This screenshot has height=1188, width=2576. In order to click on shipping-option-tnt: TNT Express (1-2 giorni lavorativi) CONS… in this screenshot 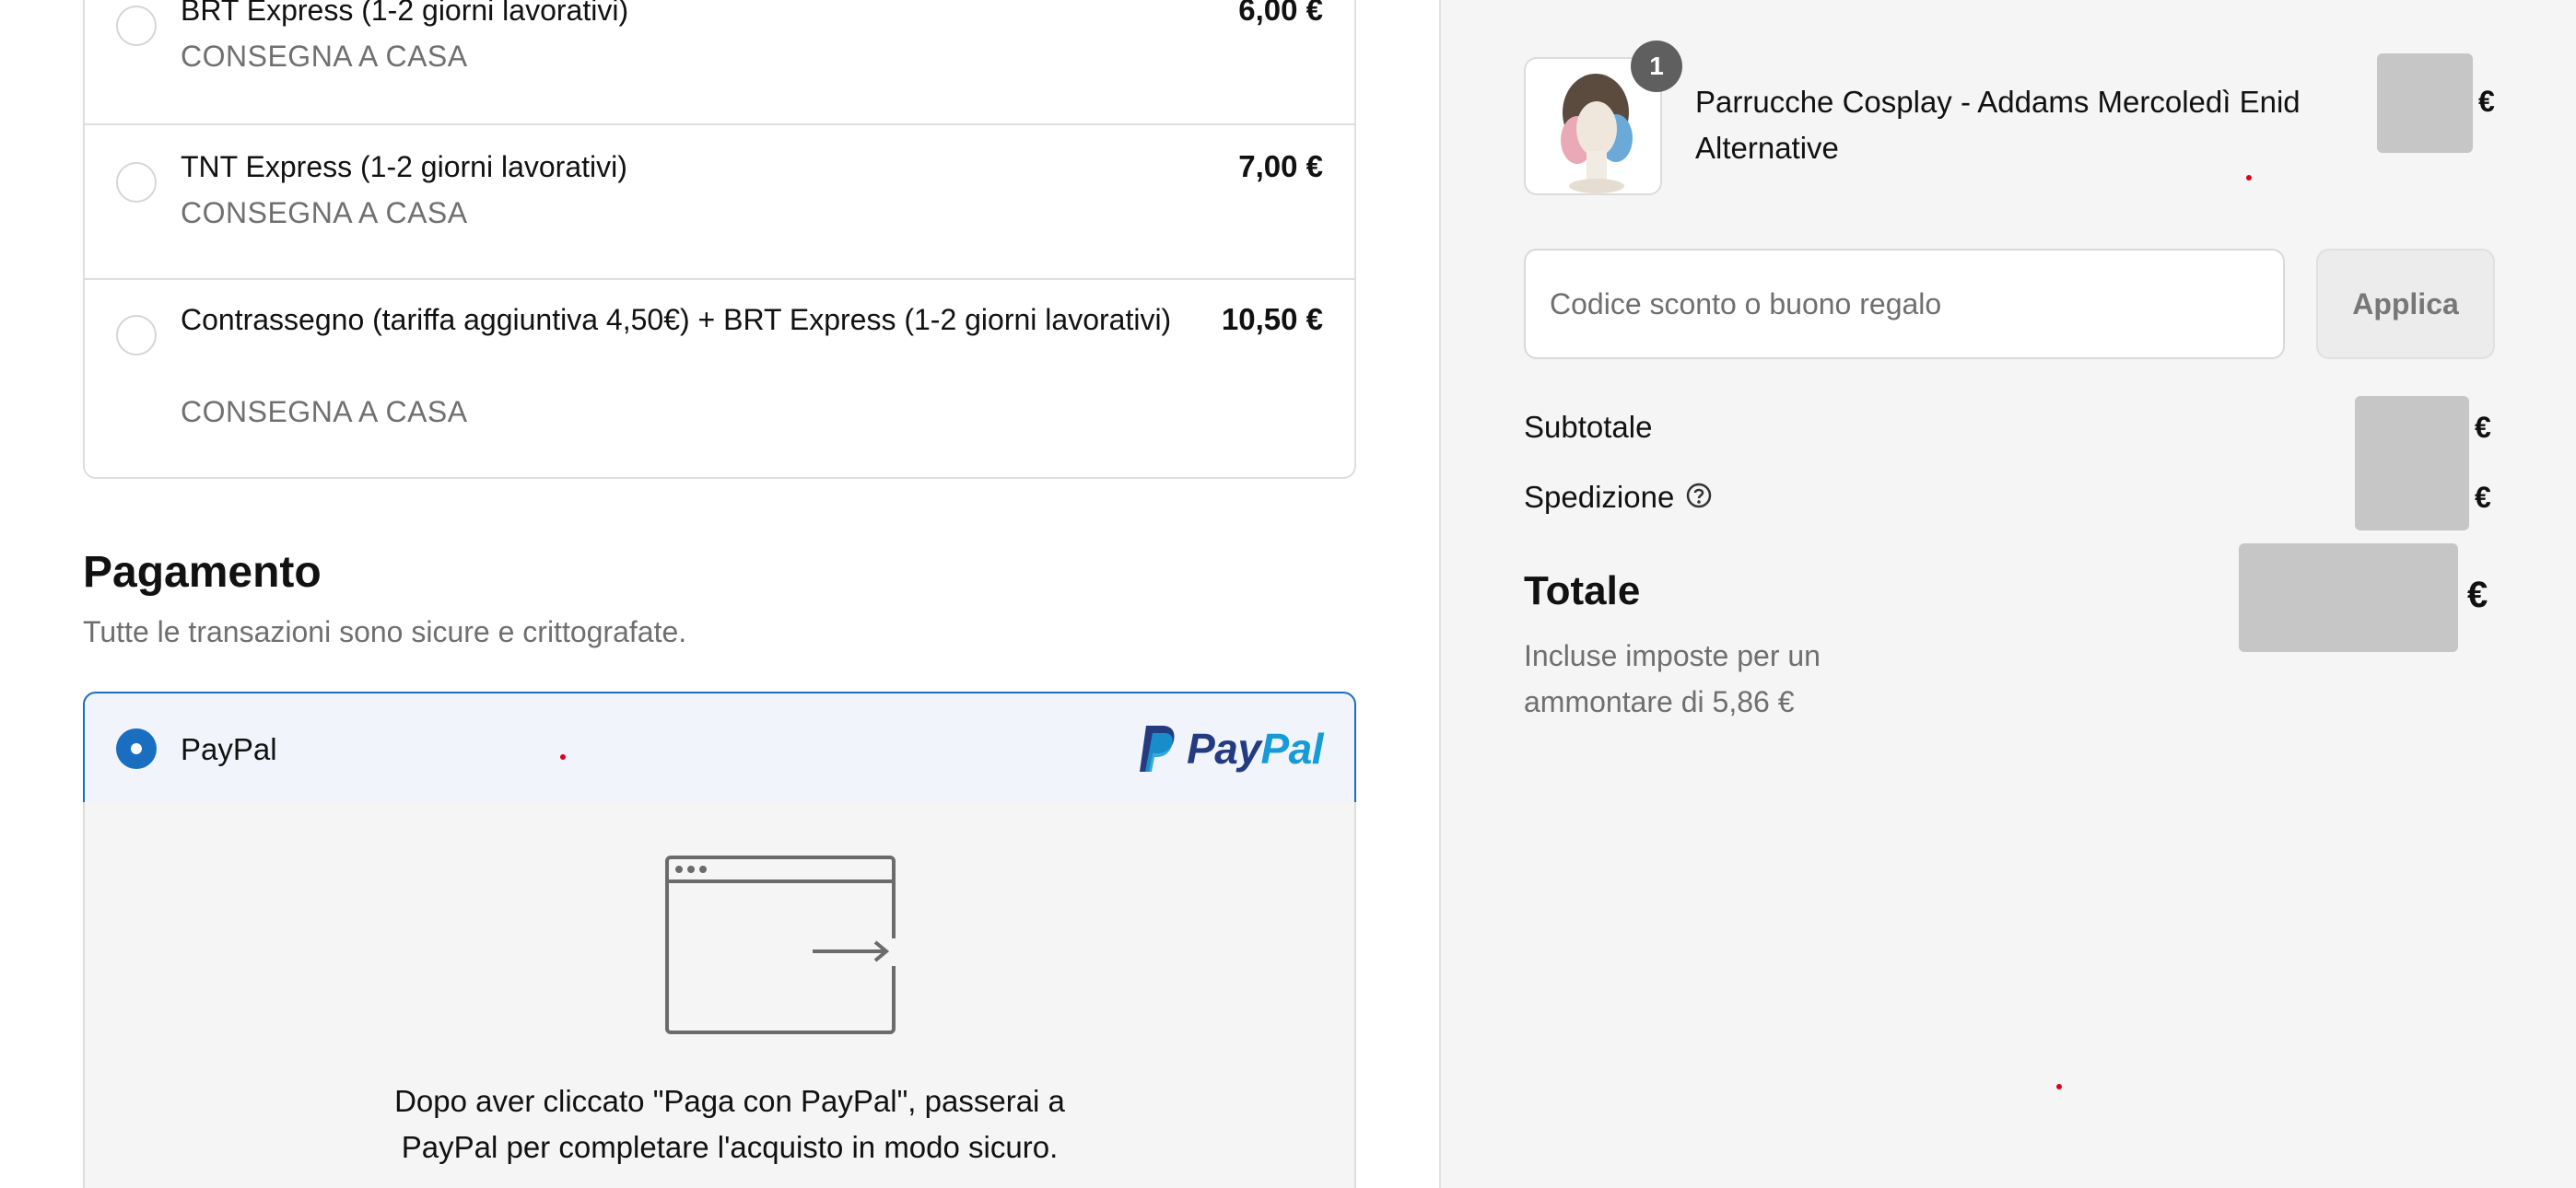, I will do `click(720, 201)`.